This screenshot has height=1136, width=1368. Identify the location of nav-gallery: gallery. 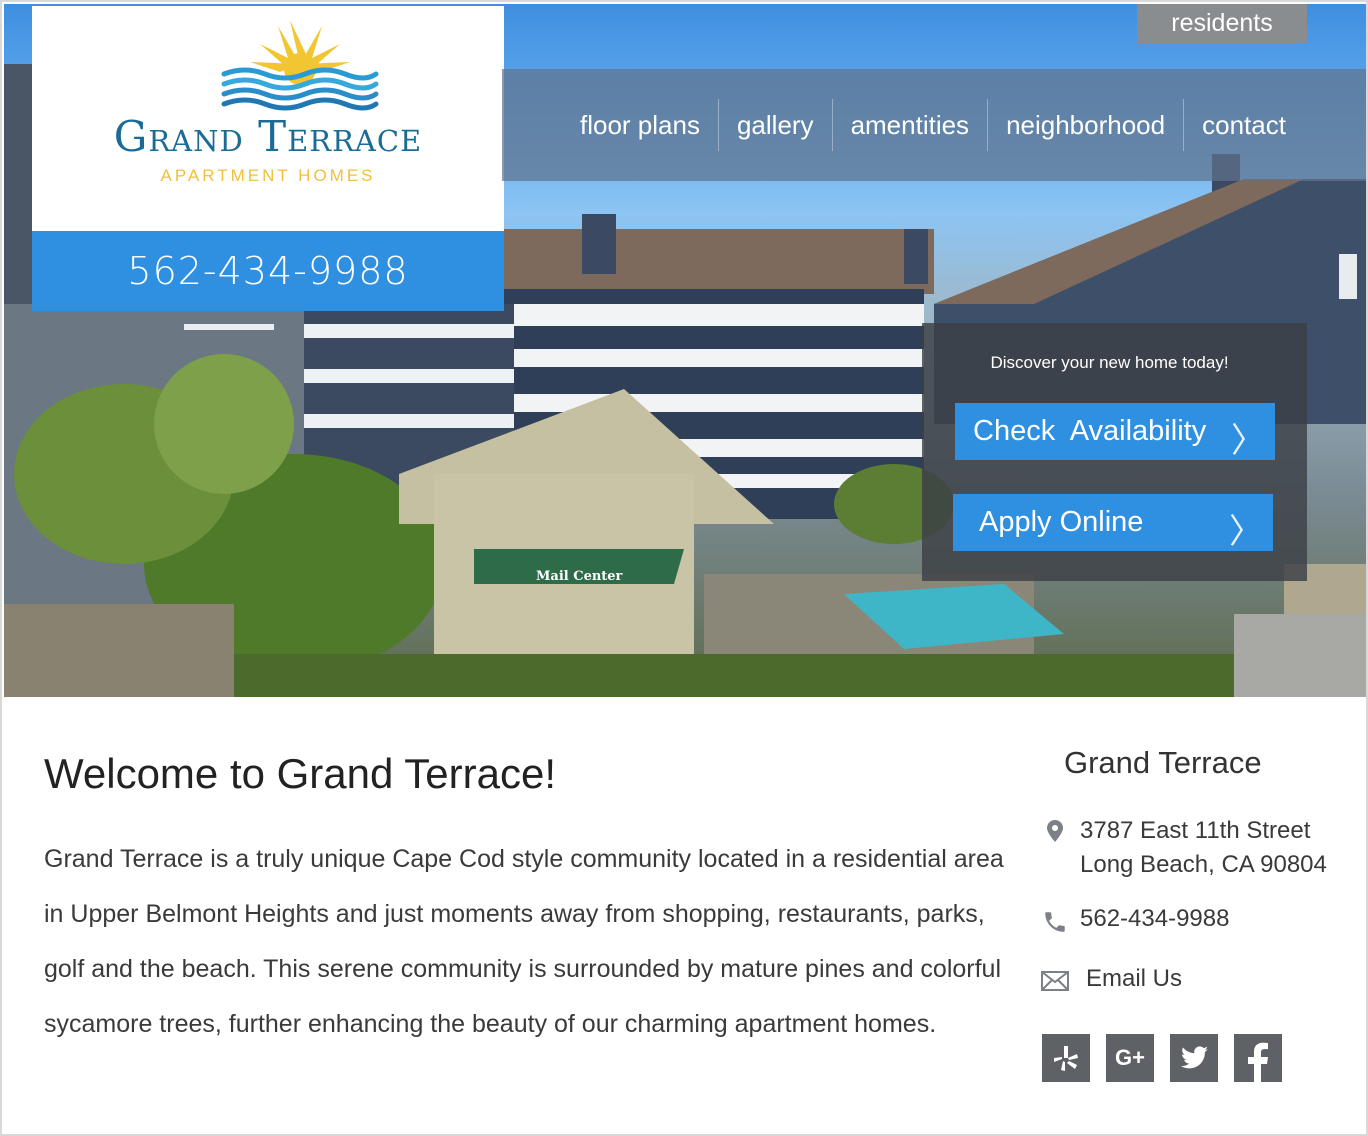
(775, 125).